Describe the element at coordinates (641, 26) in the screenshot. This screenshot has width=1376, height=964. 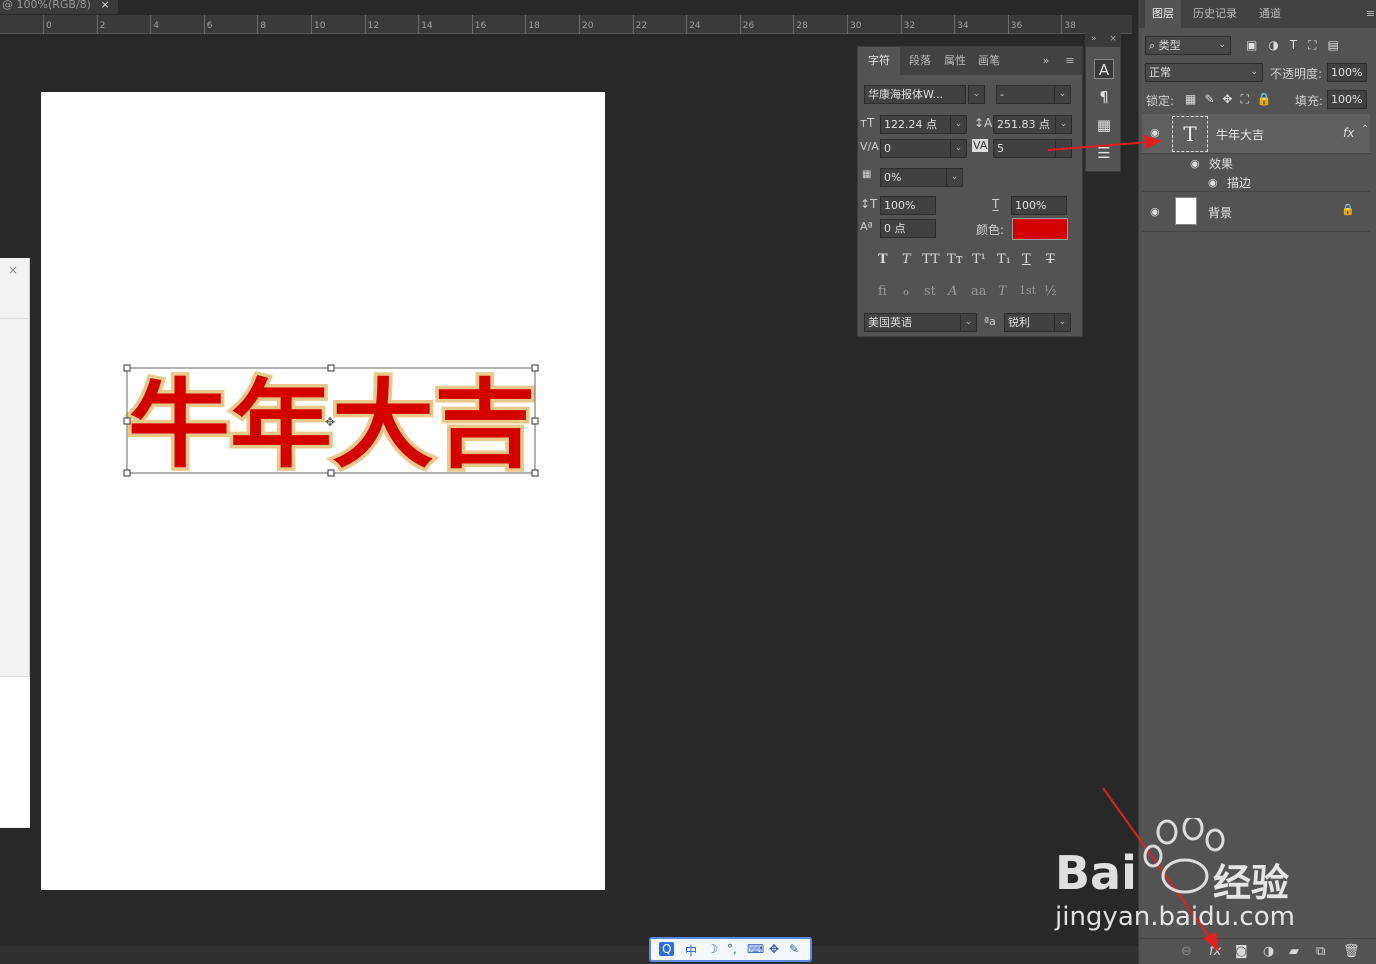
I see `ruler-label: 22` at that location.